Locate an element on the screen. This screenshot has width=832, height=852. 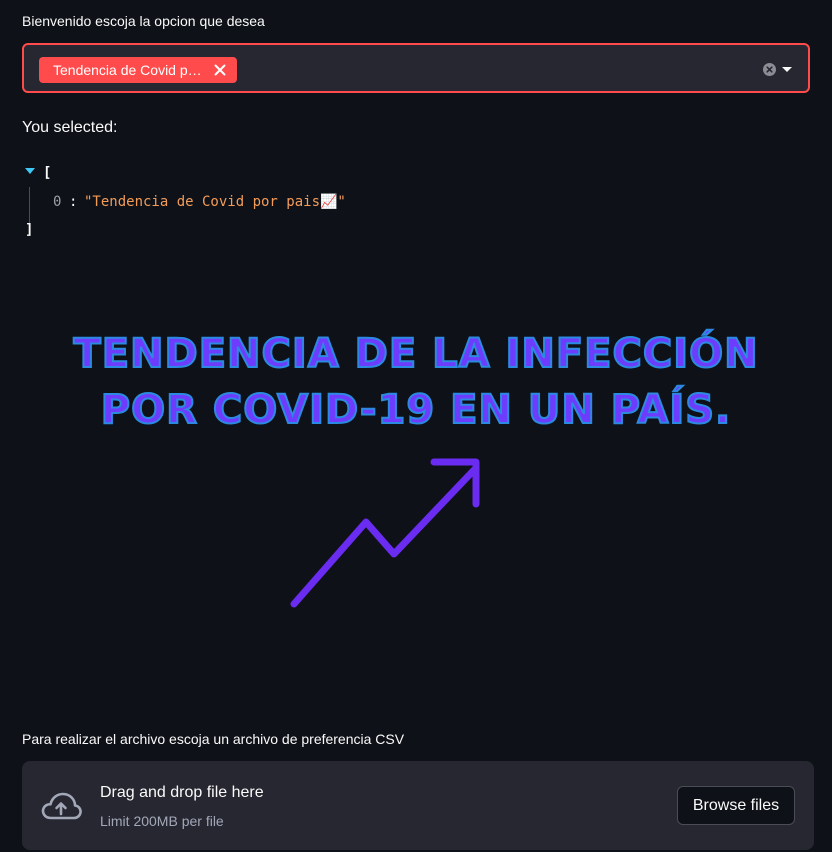
selected-tag: Tendencia de Covid por pais📈 is located at coordinates (138, 70).